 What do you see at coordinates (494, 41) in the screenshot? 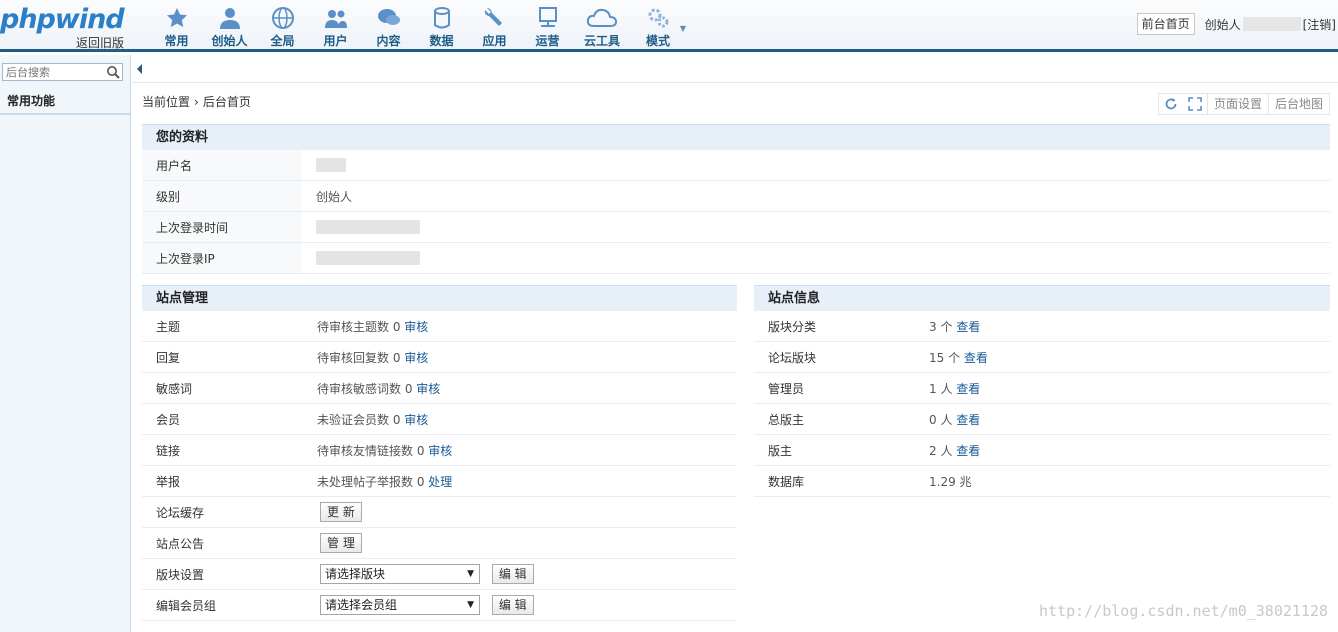
I see `nav-label: 应用` at bounding box center [494, 41].